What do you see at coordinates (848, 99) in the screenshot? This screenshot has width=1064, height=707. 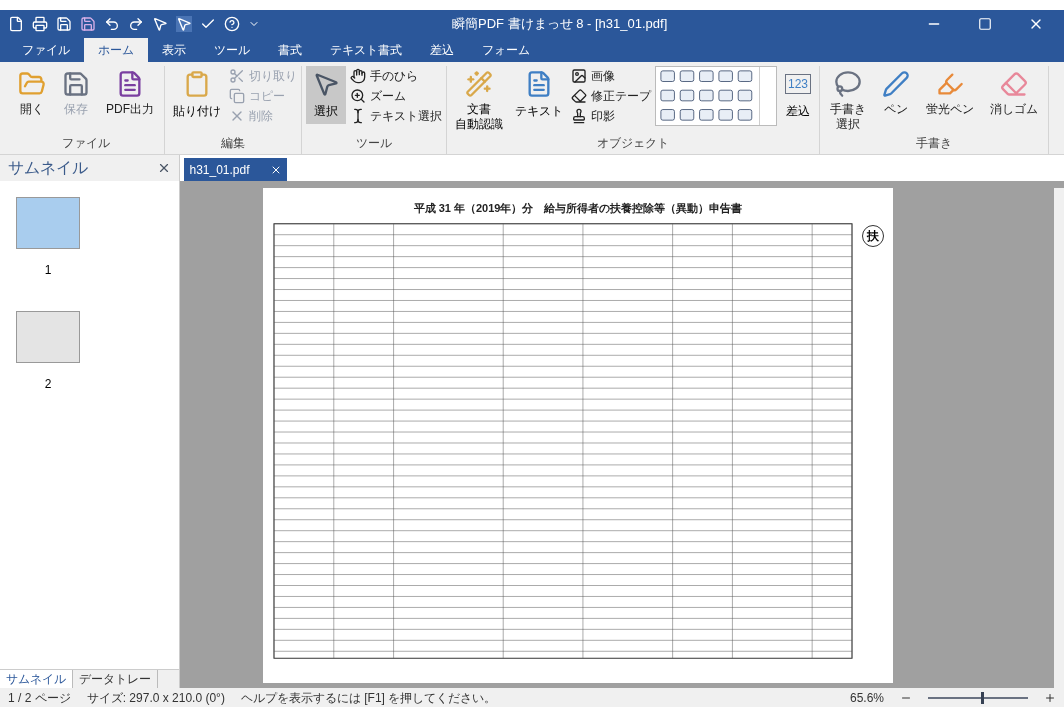 I see `ribbon-button: 手書き 選択` at bounding box center [848, 99].